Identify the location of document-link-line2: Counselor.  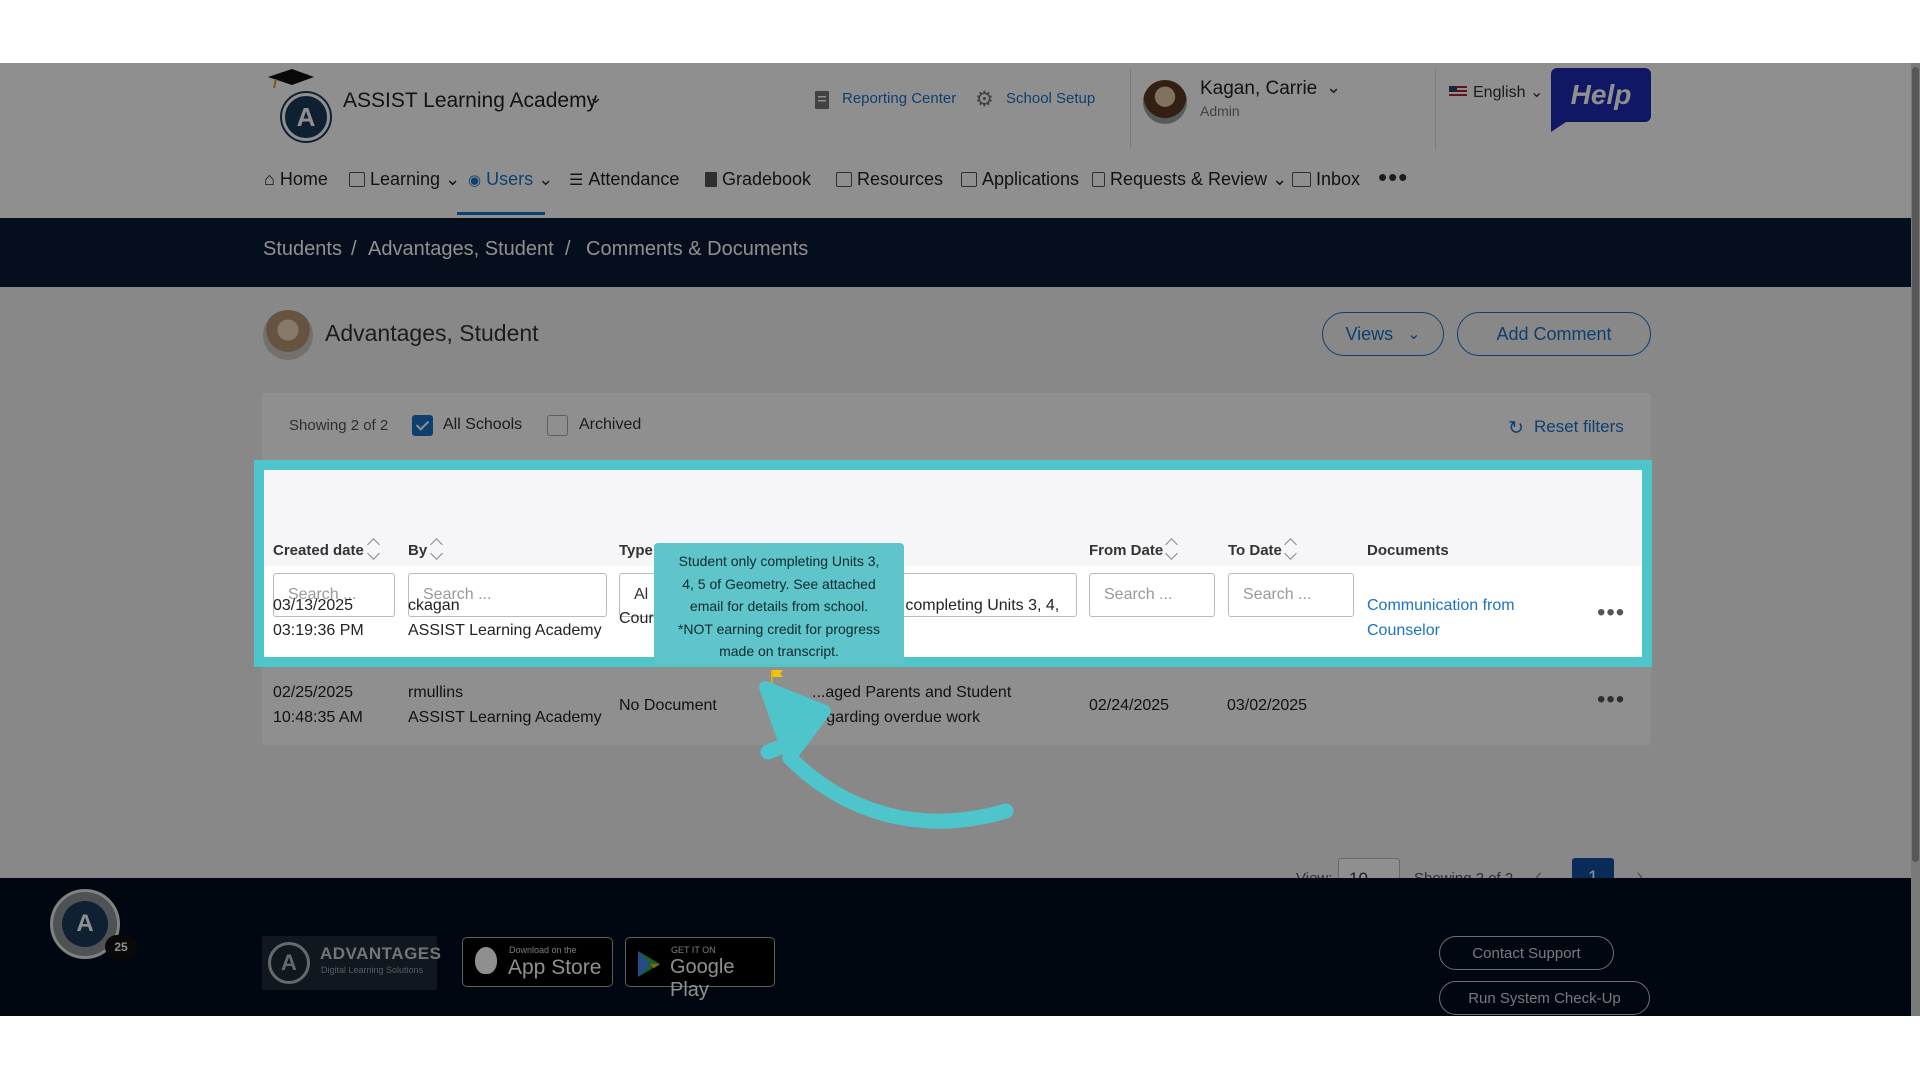
(1403, 630).